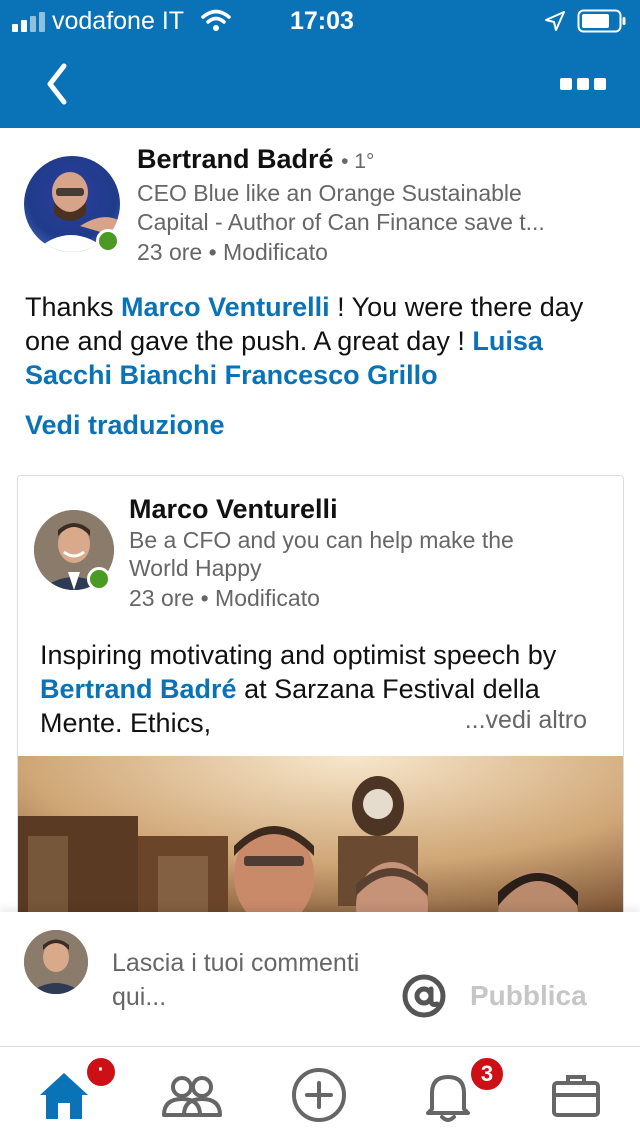 The height and width of the screenshot is (1136, 640). I want to click on home-badge: ·, so click(101, 1072).